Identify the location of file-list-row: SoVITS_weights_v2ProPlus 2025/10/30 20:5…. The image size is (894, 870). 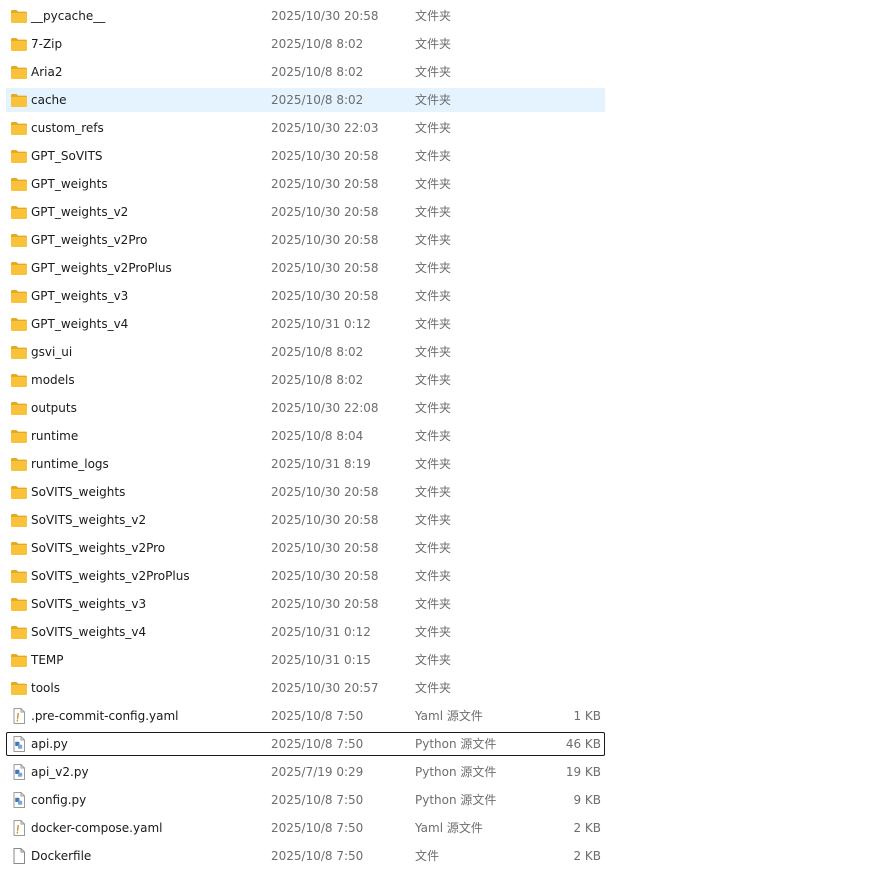
(447, 576).